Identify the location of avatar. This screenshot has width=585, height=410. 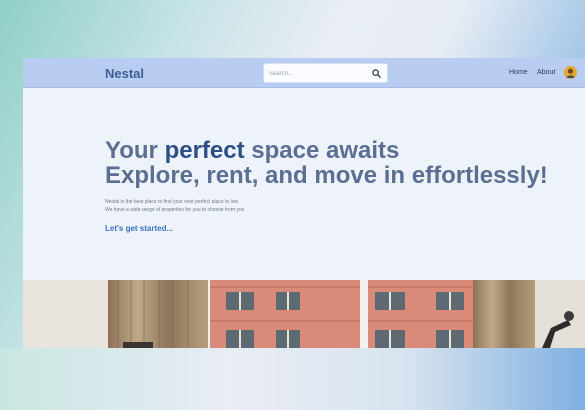
(570, 72).